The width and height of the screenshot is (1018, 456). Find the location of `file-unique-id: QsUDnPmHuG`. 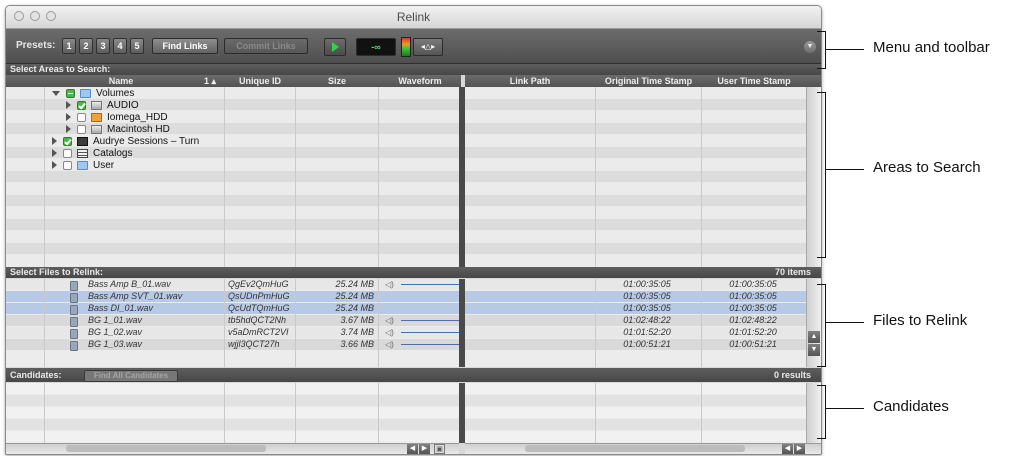

file-unique-id: QsUDnPmHuG is located at coordinates (259, 296).